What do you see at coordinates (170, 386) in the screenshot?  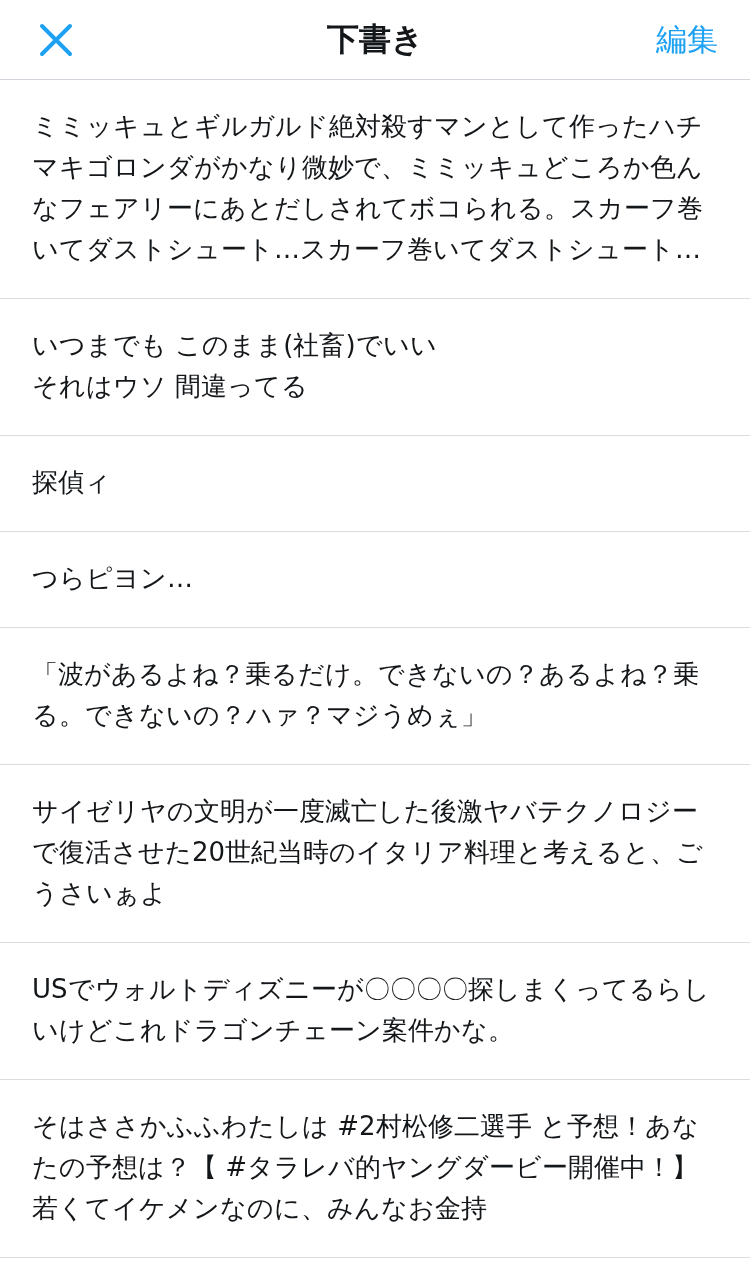 I see `draft-text: それはウソ 間違ってる` at bounding box center [170, 386].